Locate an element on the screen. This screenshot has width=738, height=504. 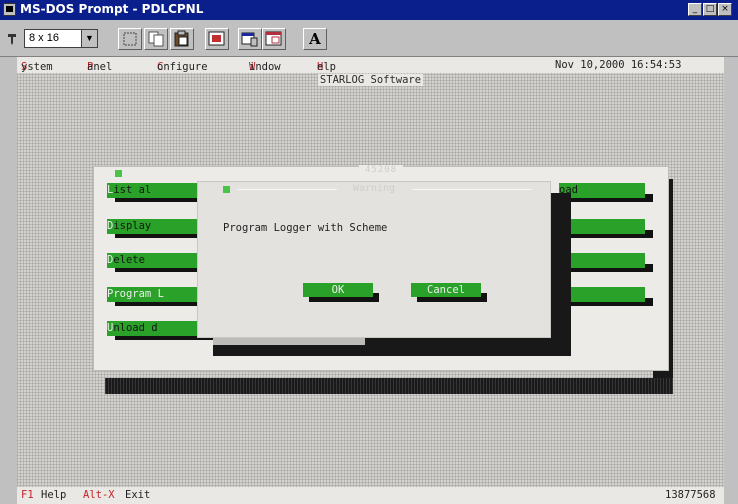
properties-button is located at coordinates (250, 39).